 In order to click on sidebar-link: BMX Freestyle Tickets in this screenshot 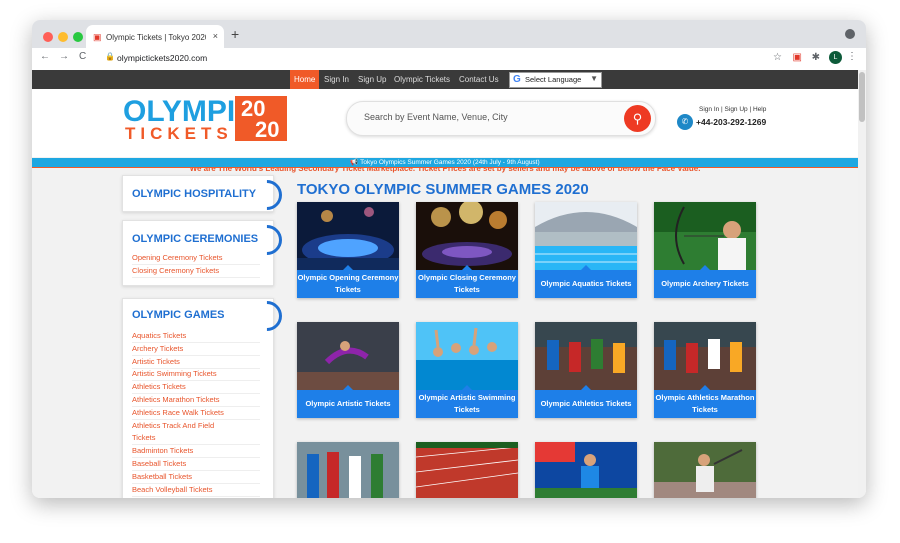, I will do `click(169, 497)`.